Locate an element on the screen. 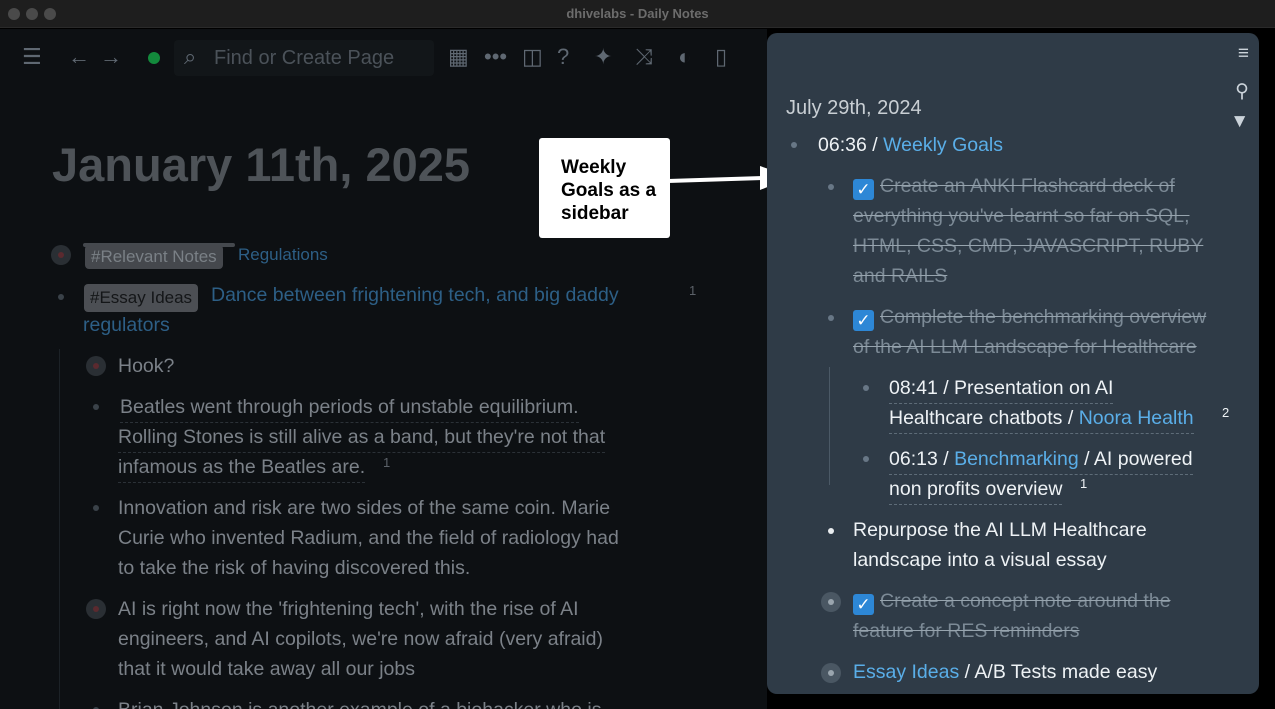 The width and height of the screenshot is (1275, 709). shuffle-icon: ⤨ is located at coordinates (644, 57).